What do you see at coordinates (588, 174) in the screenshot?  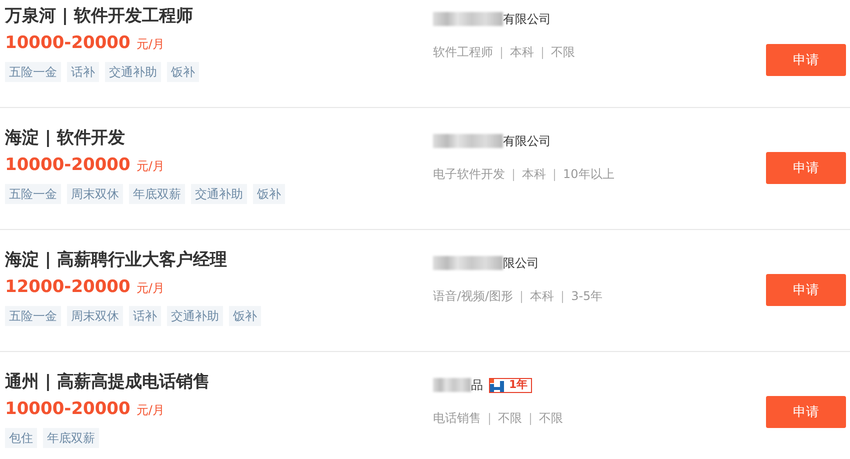 I see `job-requirement: 10年以上` at bounding box center [588, 174].